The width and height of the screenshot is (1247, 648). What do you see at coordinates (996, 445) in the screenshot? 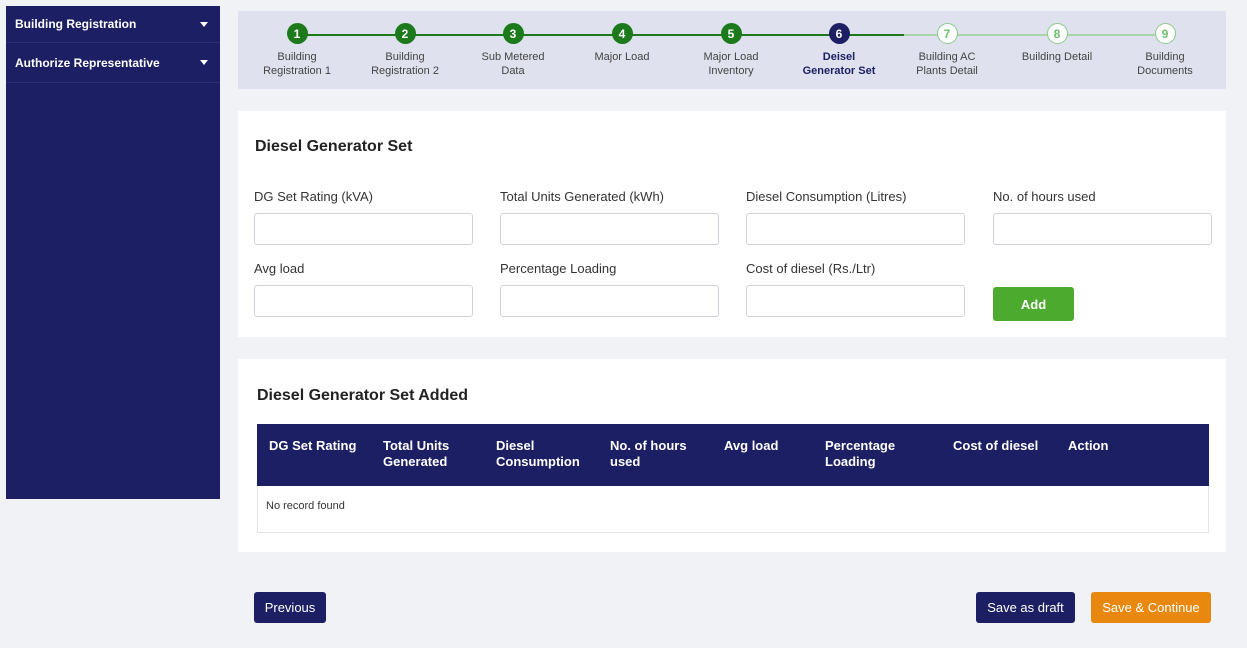
I see `column-header-cost-diesel: Cost of diesel` at bounding box center [996, 445].